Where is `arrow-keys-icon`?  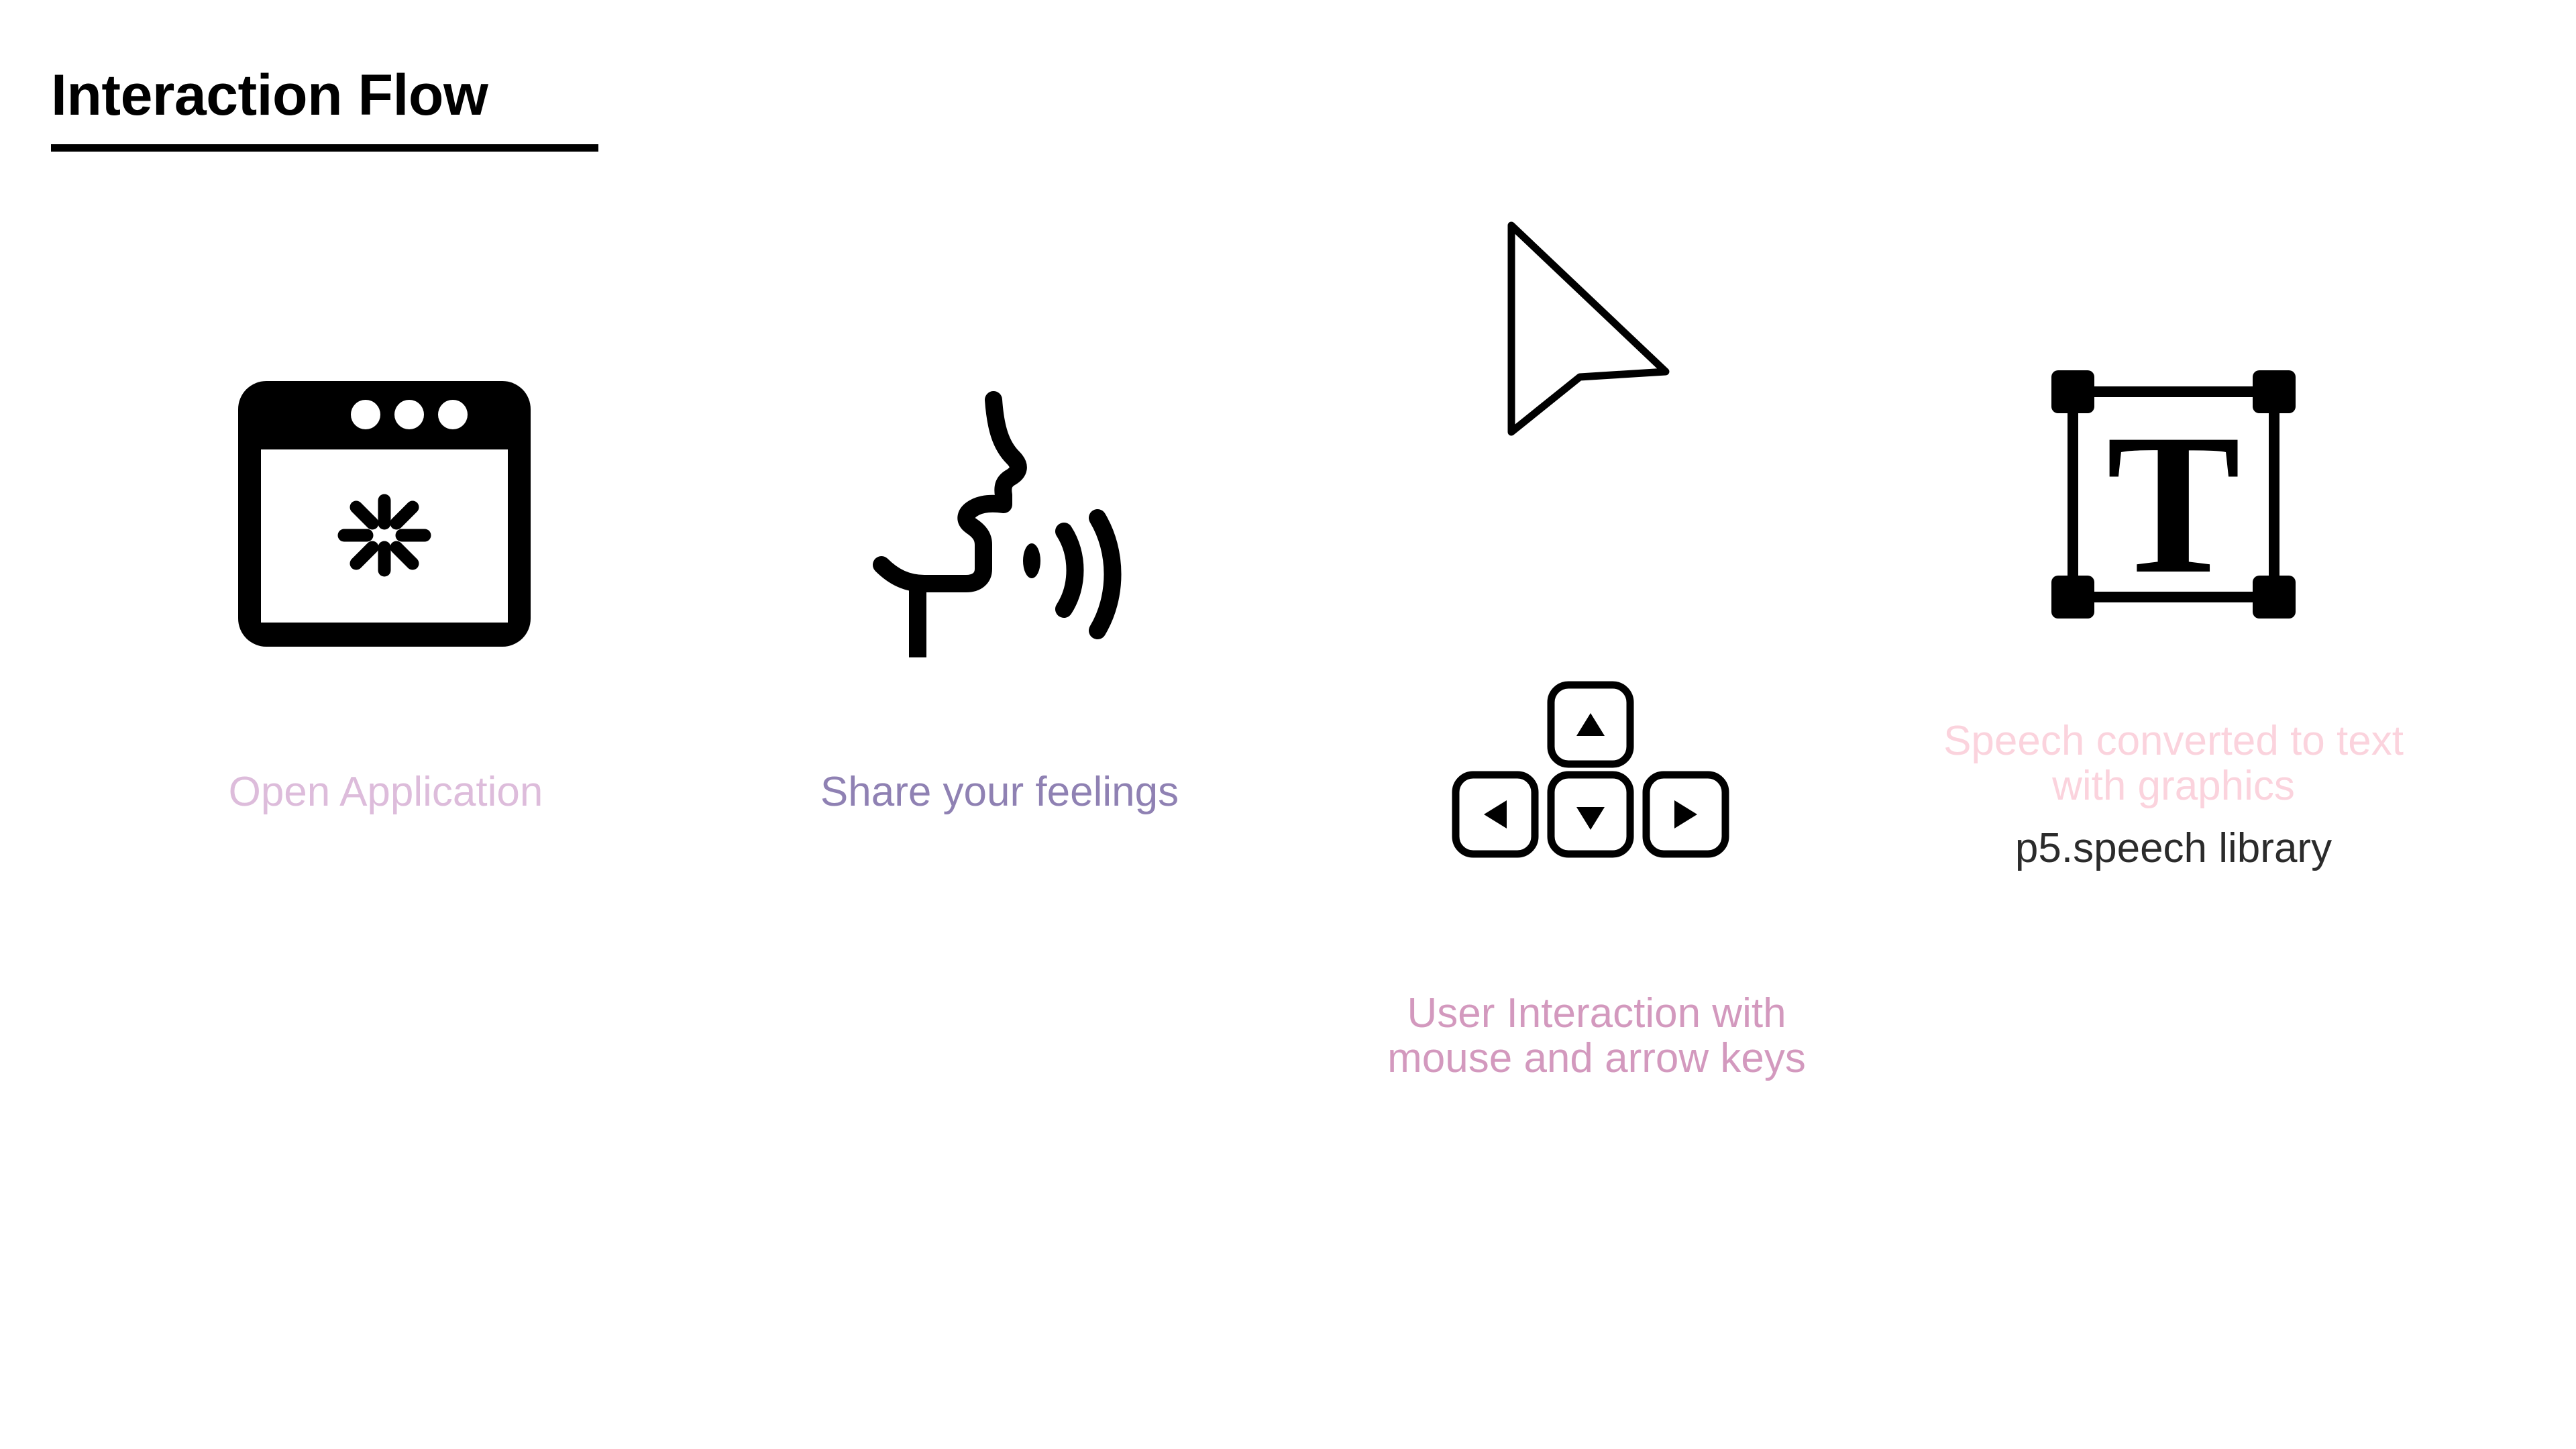
arrow-keys-icon is located at coordinates (1590, 769).